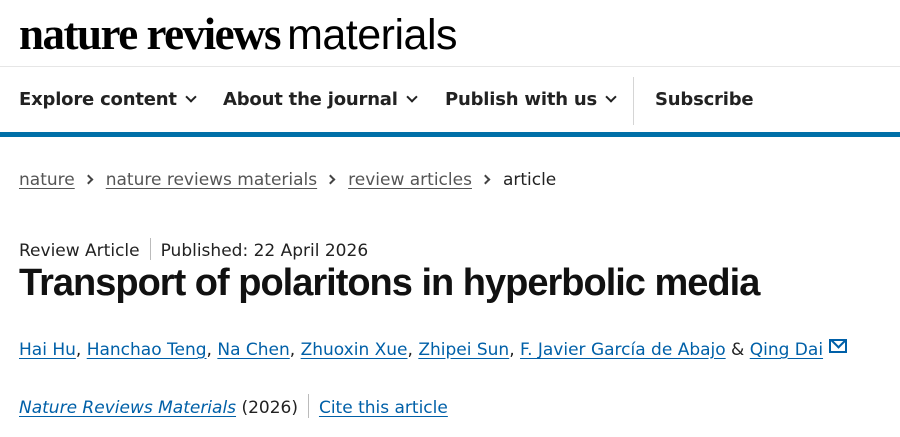 Image resolution: width=900 pixels, height=437 pixels. I want to click on article-meta: Review Article Published: 22 April 2026, so click(194, 250).